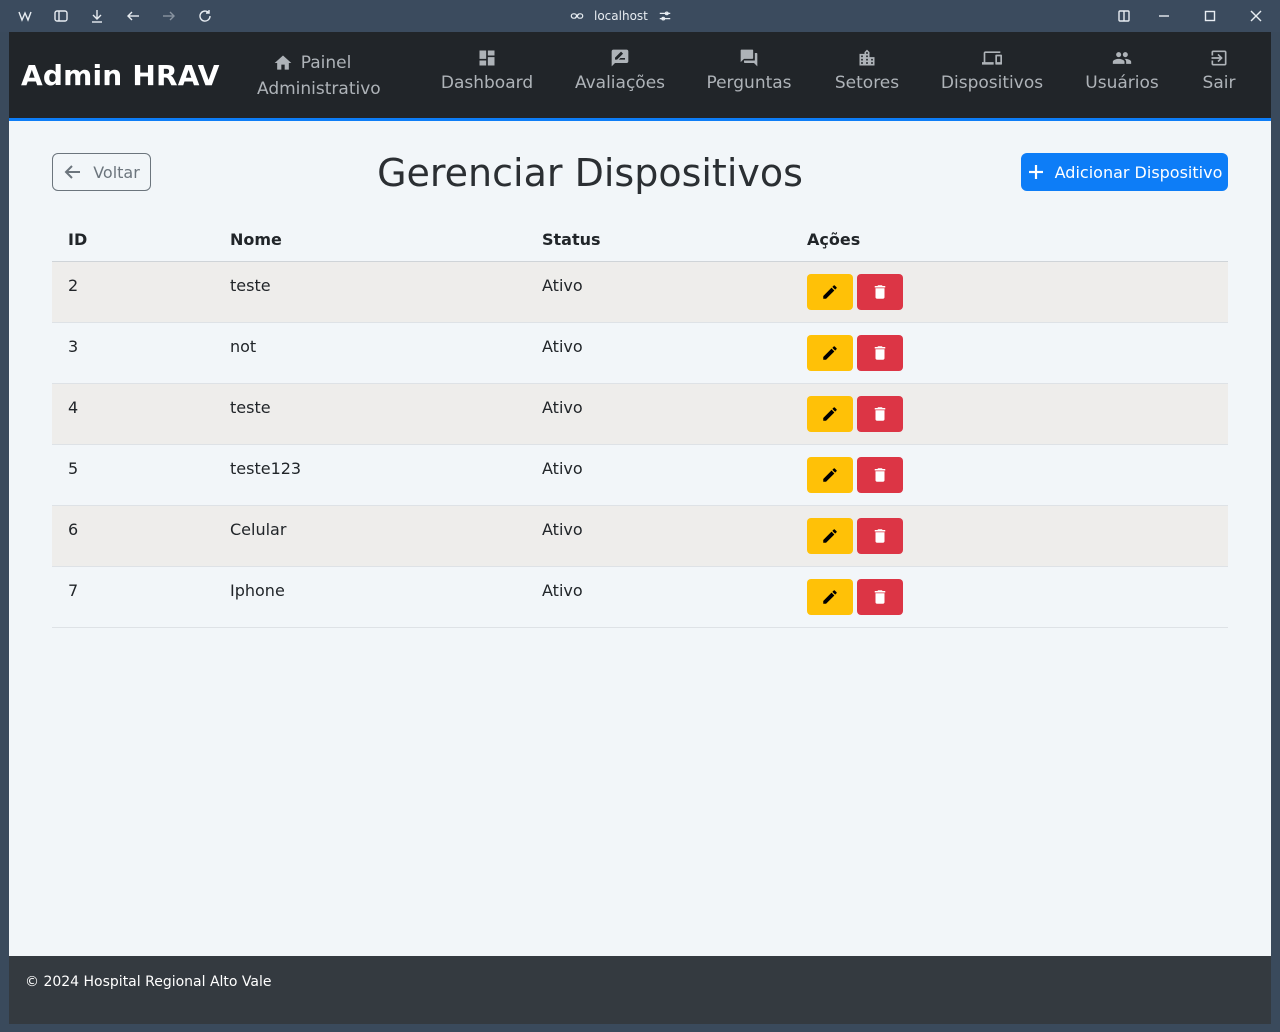 Image resolution: width=1280 pixels, height=1032 pixels. What do you see at coordinates (133, 597) in the screenshot?
I see `cell-id: 7` at bounding box center [133, 597].